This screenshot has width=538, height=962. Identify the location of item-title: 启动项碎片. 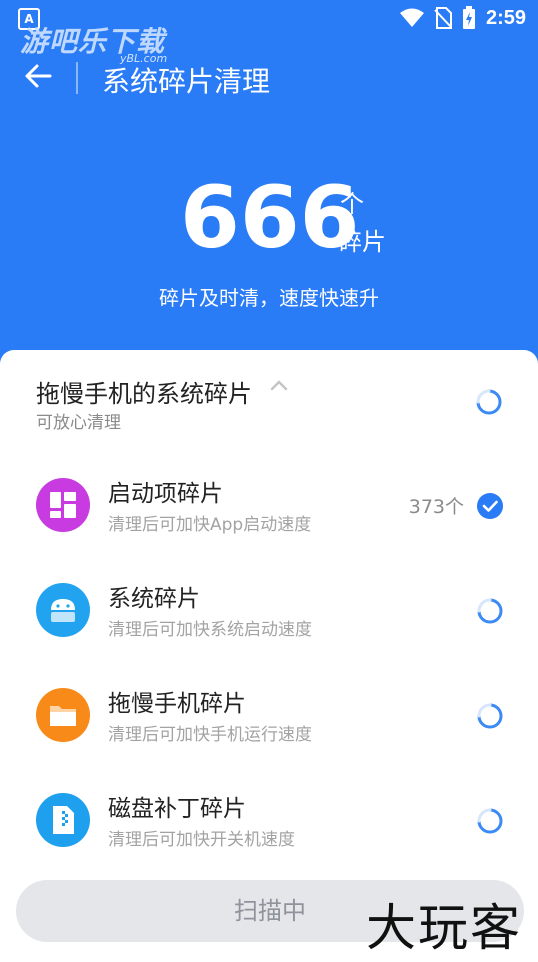
(165, 494).